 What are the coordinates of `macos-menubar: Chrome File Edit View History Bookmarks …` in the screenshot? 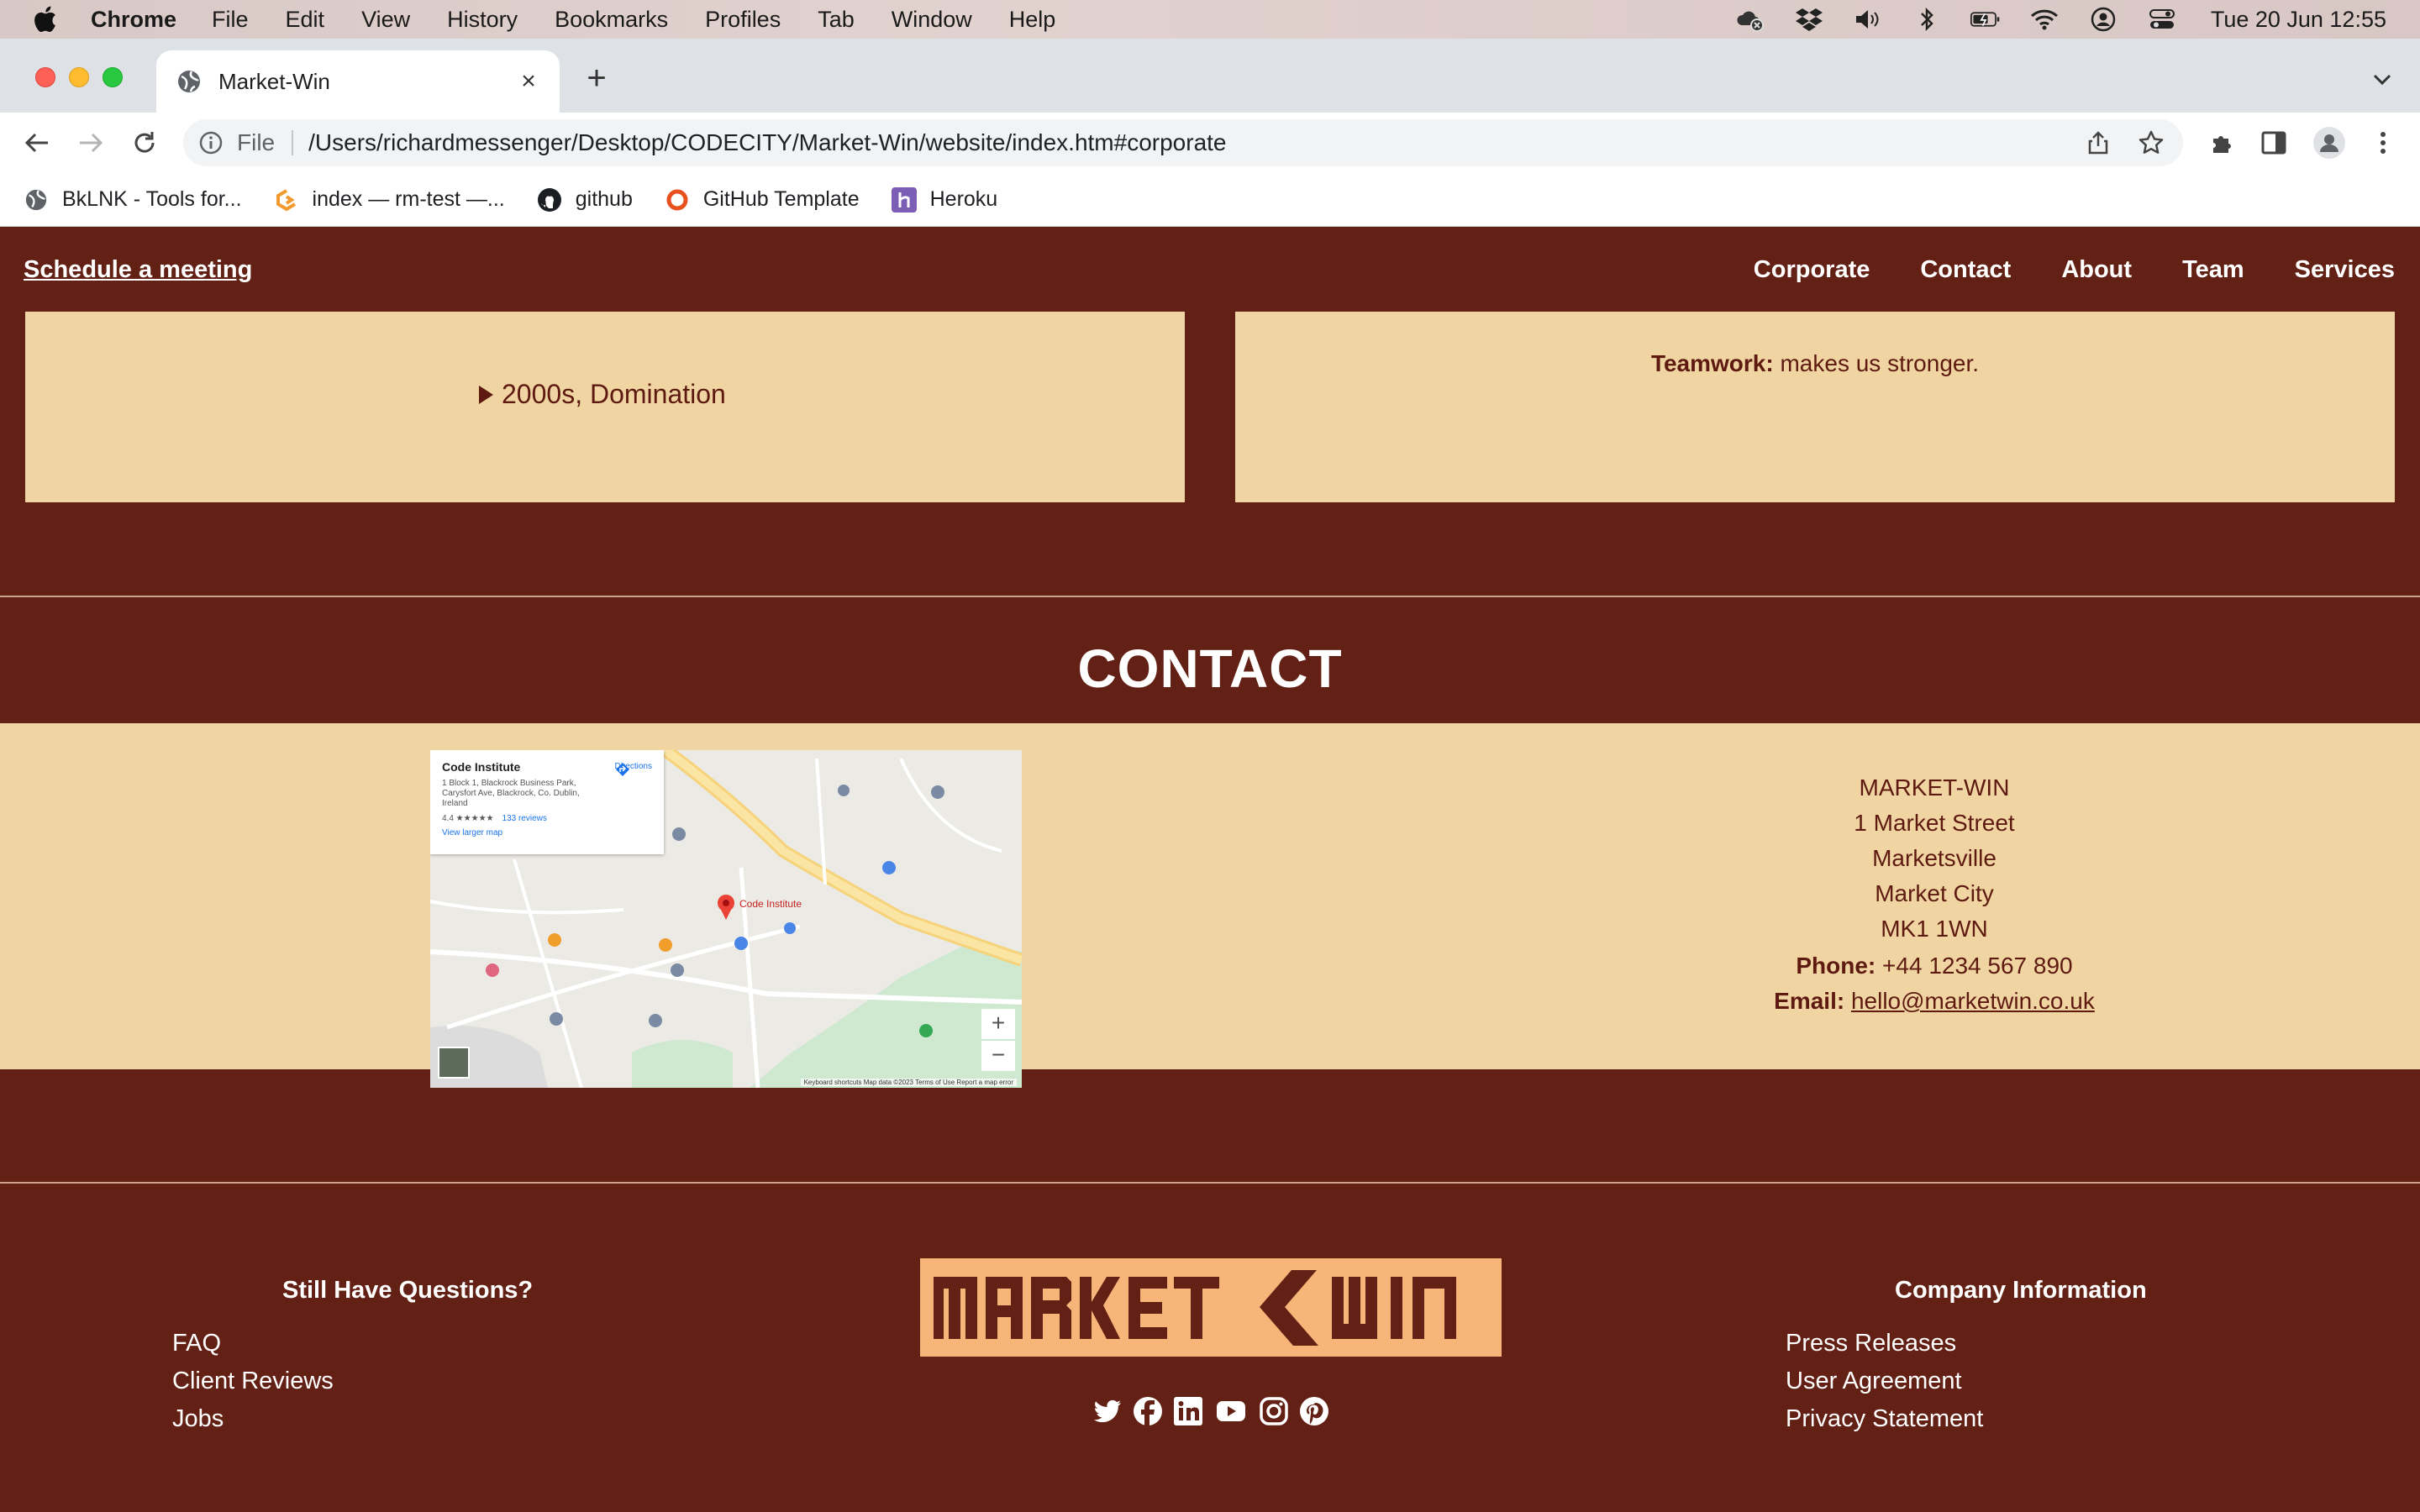 It's located at (1210, 19).